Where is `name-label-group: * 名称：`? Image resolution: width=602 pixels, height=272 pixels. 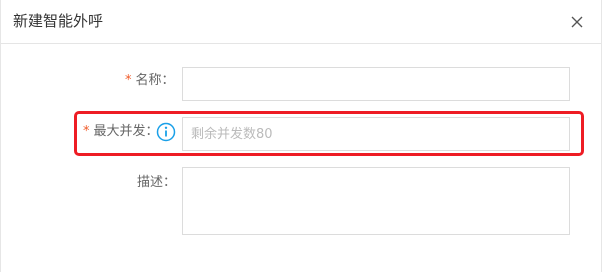 name-label-group: * 名称： is located at coordinates (150, 81).